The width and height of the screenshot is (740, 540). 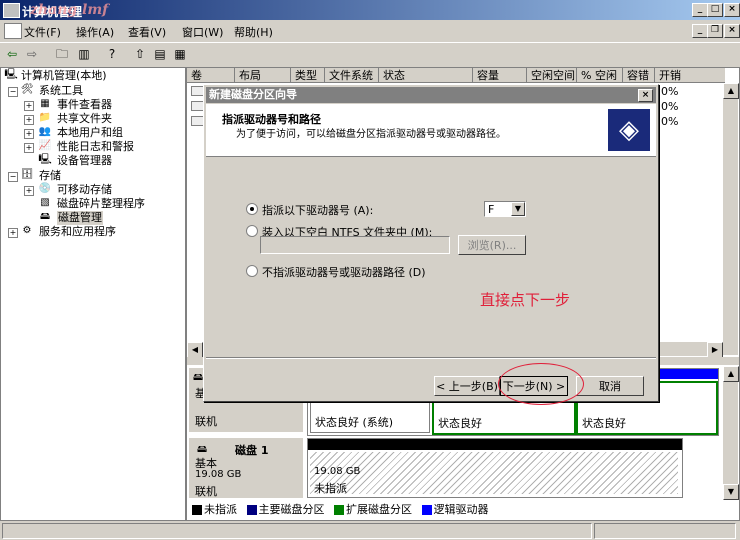 I want to click on back-icon: ⇦, so click(x=12, y=54).